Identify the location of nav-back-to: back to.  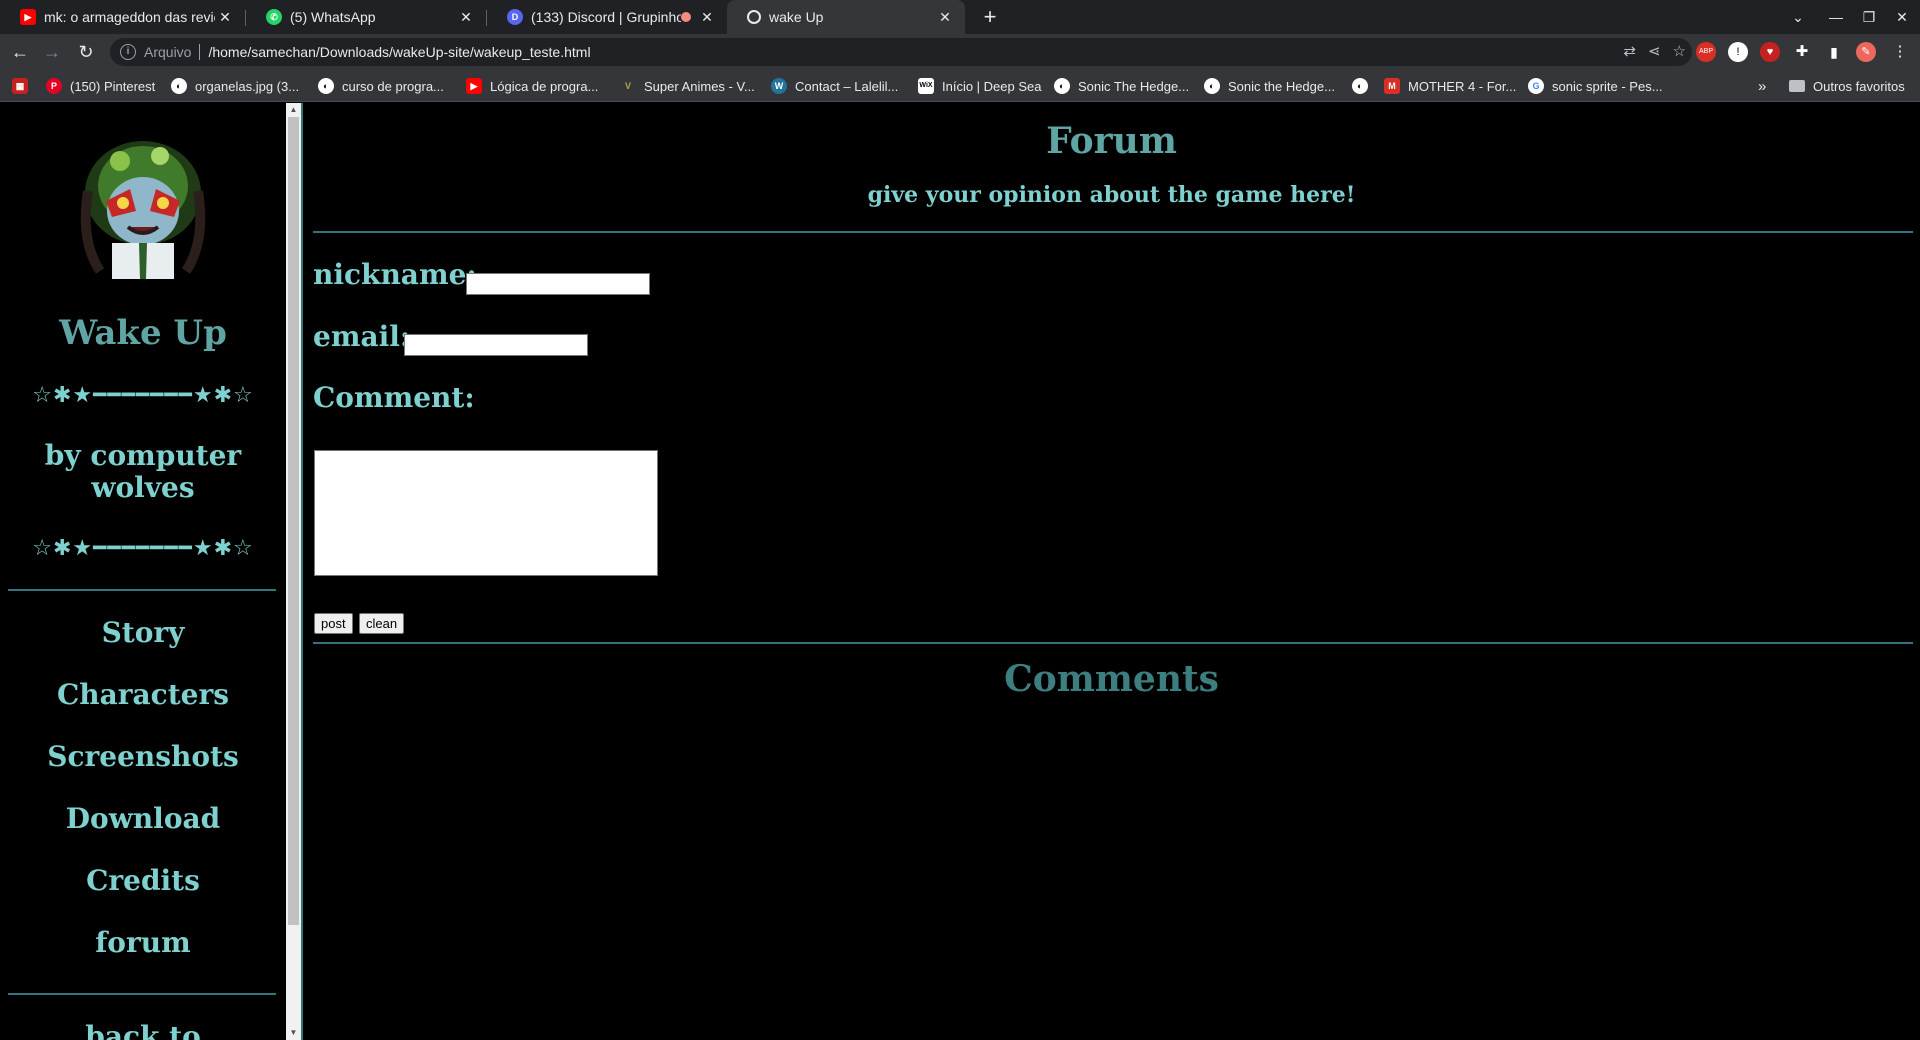
(143, 1030).